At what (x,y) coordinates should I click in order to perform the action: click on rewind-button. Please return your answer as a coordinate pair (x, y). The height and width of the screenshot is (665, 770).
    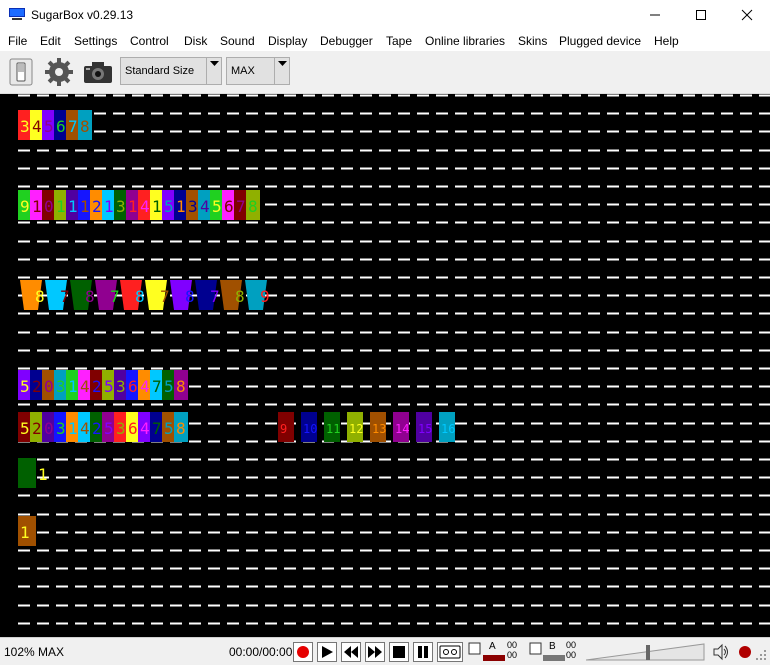
    Looking at the image, I should click on (351, 652).